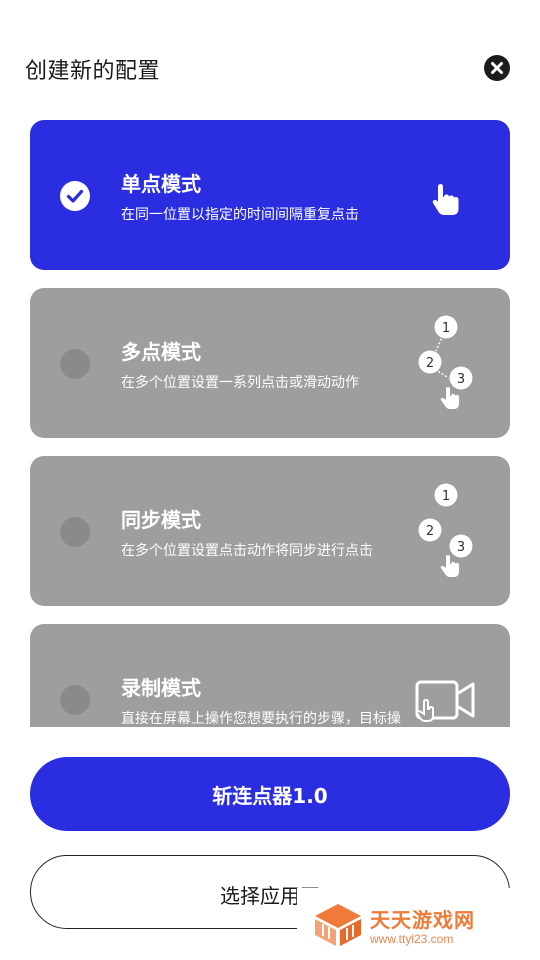 This screenshot has height=960, width=540. I want to click on mode-card-sync: 同步模式 在多个位置设置点击动作将同步进行点击 1 2 3, so click(270, 531).